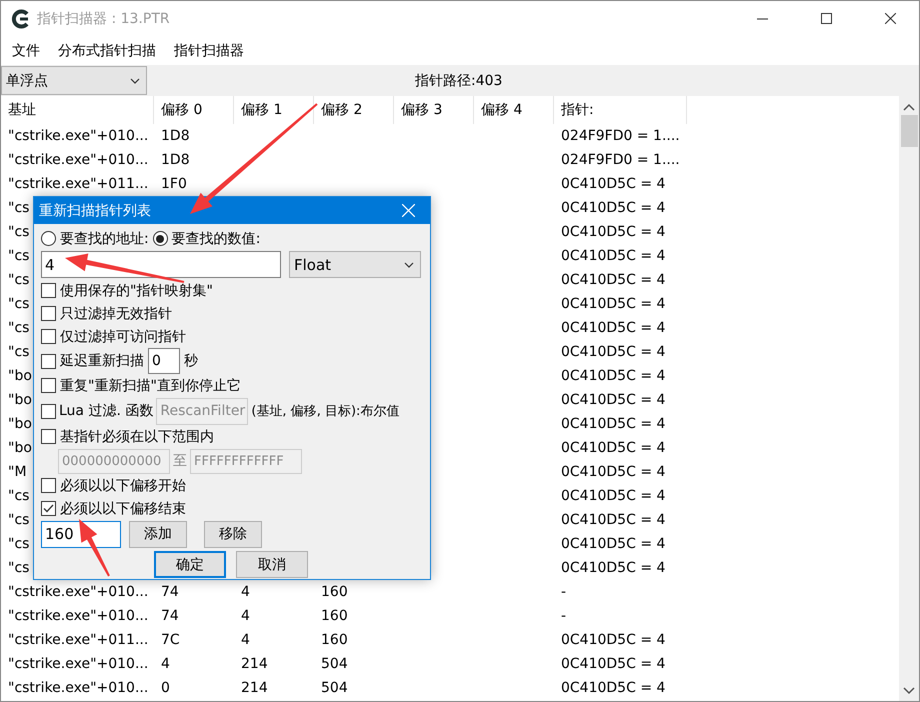 The height and width of the screenshot is (702, 920). Describe the element at coordinates (17, 472) in the screenshot. I see `table-cell: "M` at that location.